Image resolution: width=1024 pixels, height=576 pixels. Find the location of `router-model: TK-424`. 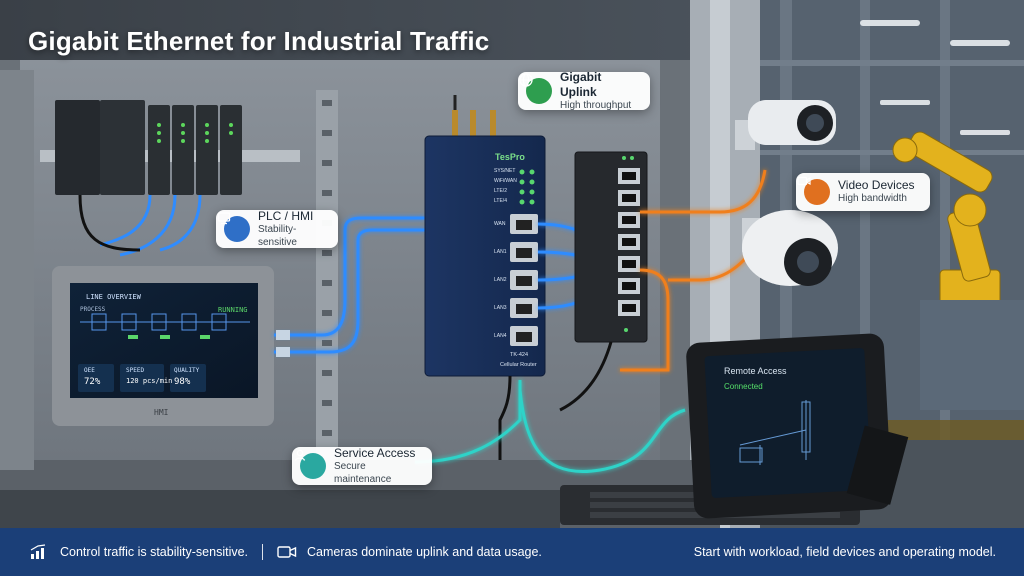

router-model: TK-424 is located at coordinates (519, 355).